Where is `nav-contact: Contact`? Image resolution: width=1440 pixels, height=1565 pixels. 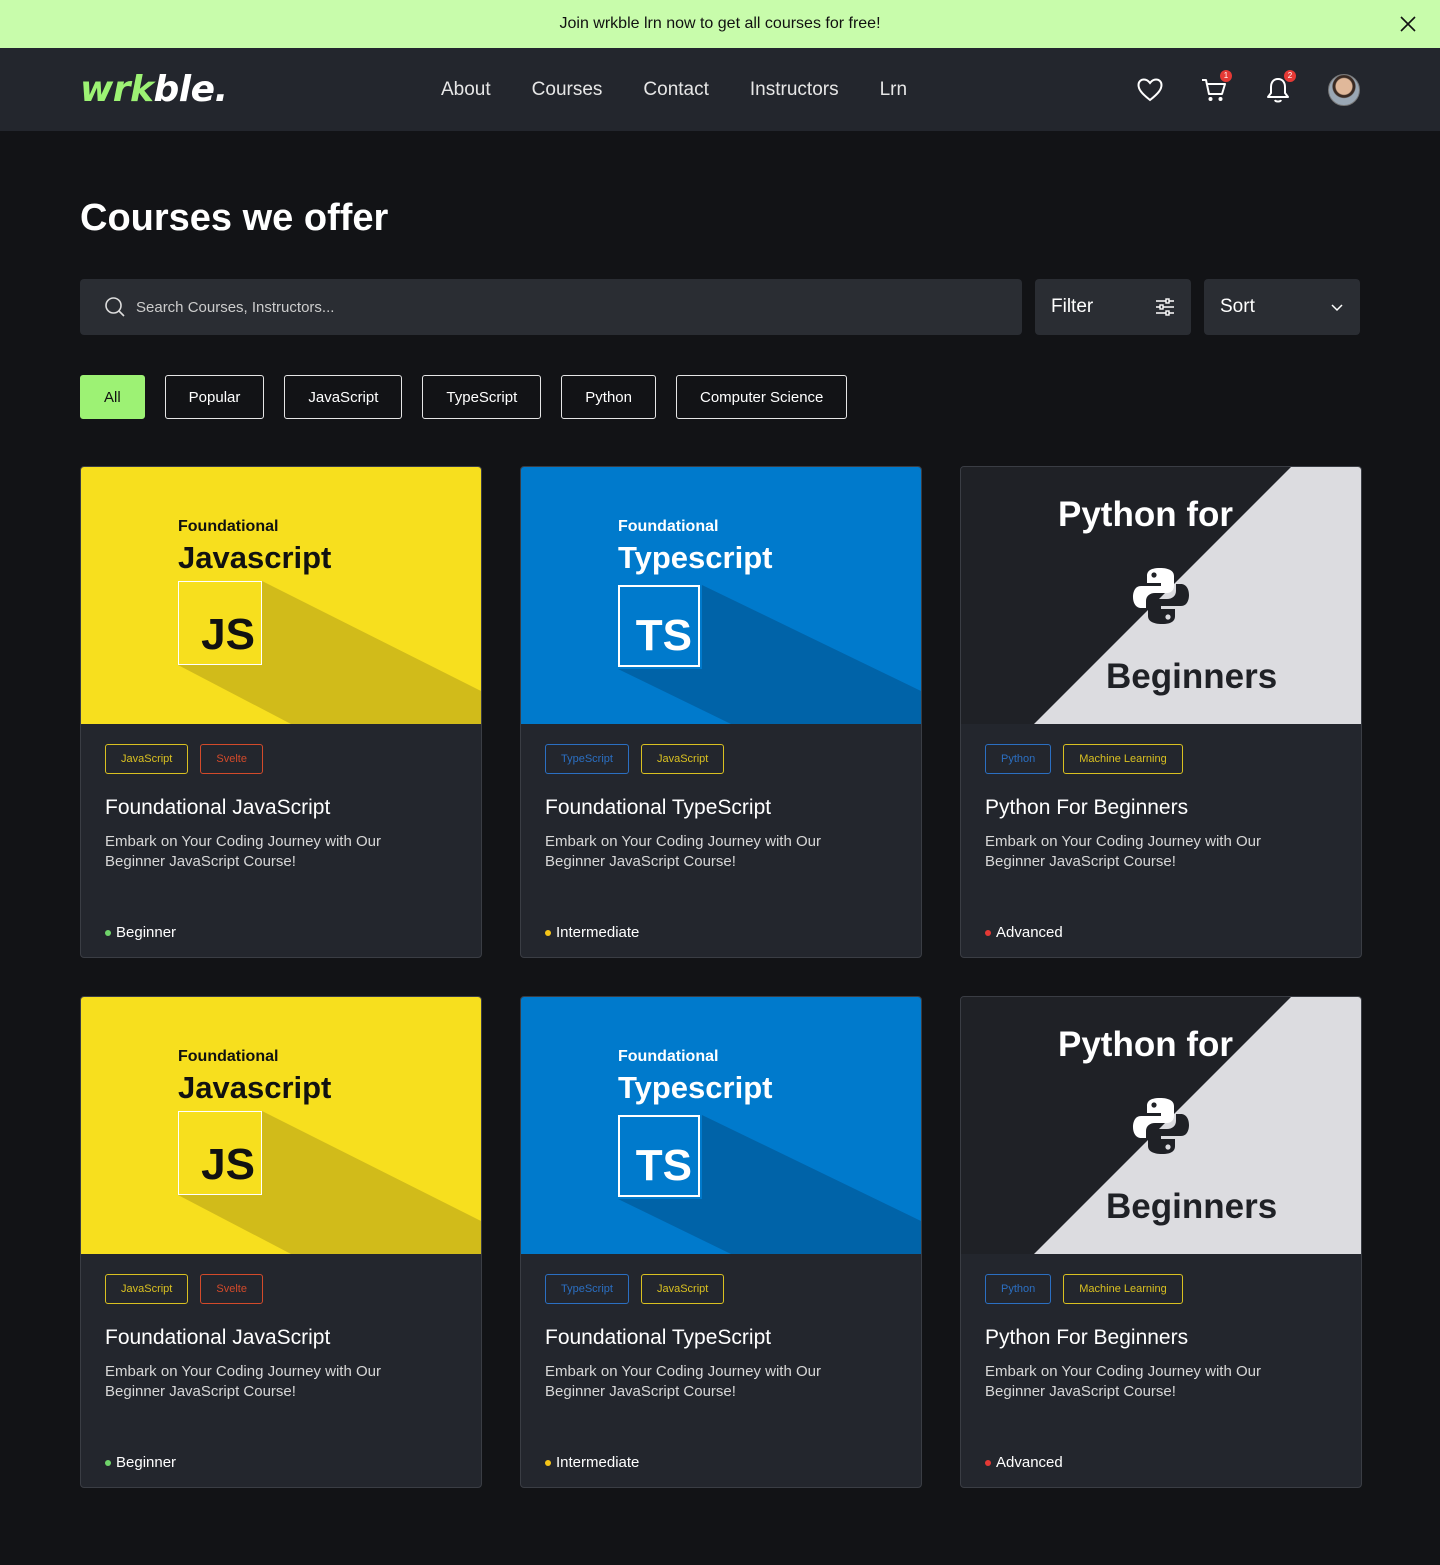
nav-contact: Contact is located at coordinates (675, 90).